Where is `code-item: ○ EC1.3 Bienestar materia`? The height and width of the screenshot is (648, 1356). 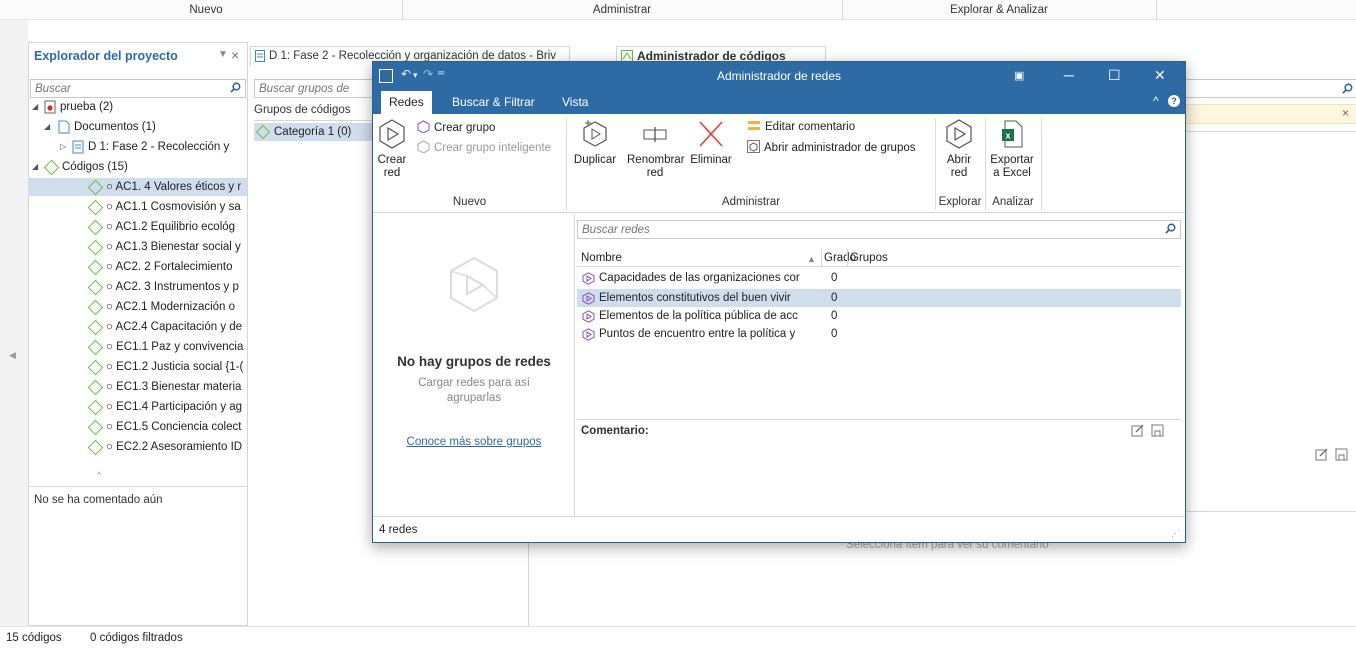
code-item: ○ EC1.3 Bienestar materia is located at coordinates (137, 387).